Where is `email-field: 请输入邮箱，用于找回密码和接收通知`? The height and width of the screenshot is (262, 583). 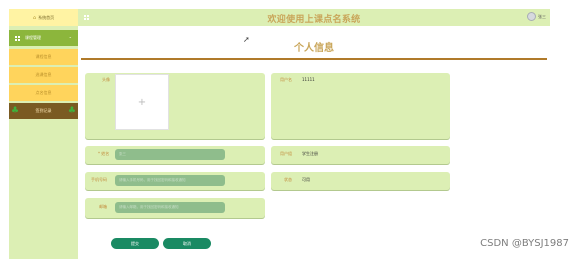 email-field: 请输入邮箱，用于找回密码和接收通知 is located at coordinates (170, 207).